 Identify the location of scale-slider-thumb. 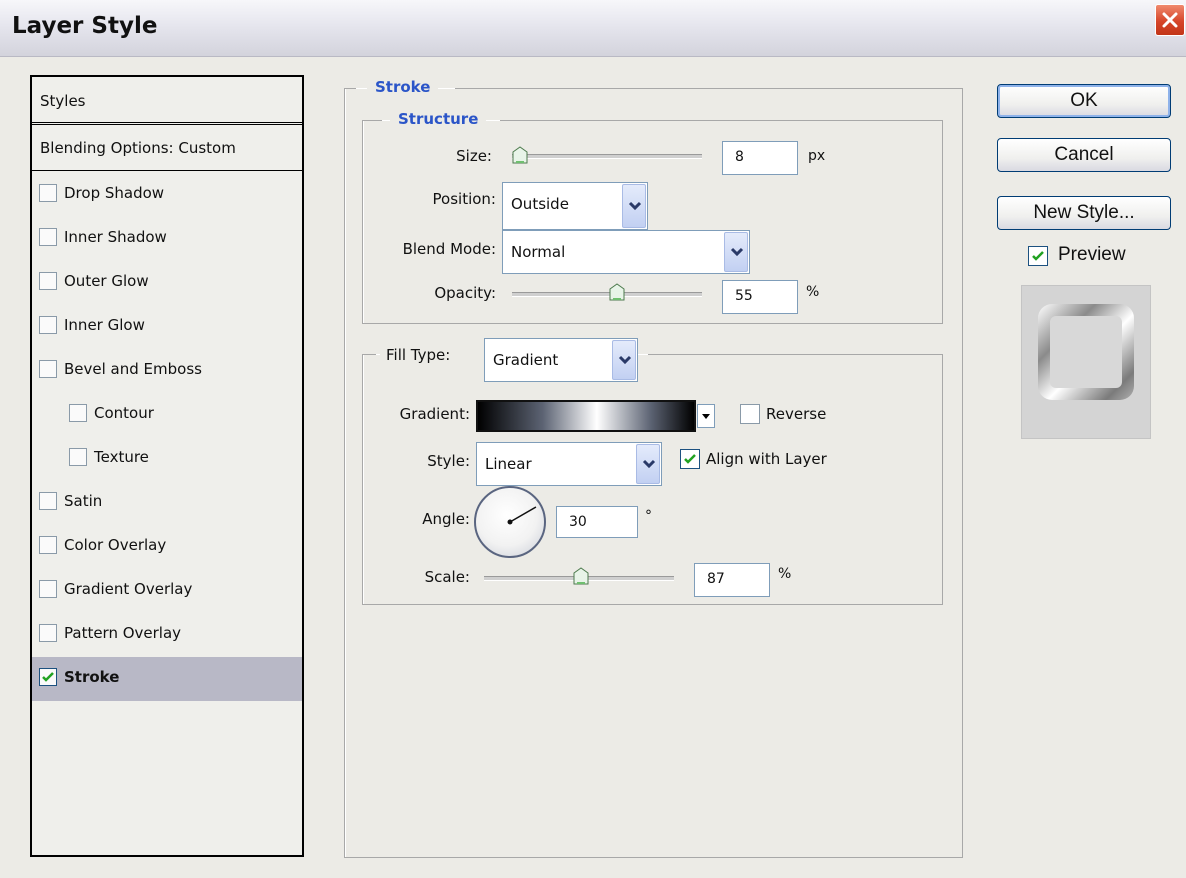
(581, 576).